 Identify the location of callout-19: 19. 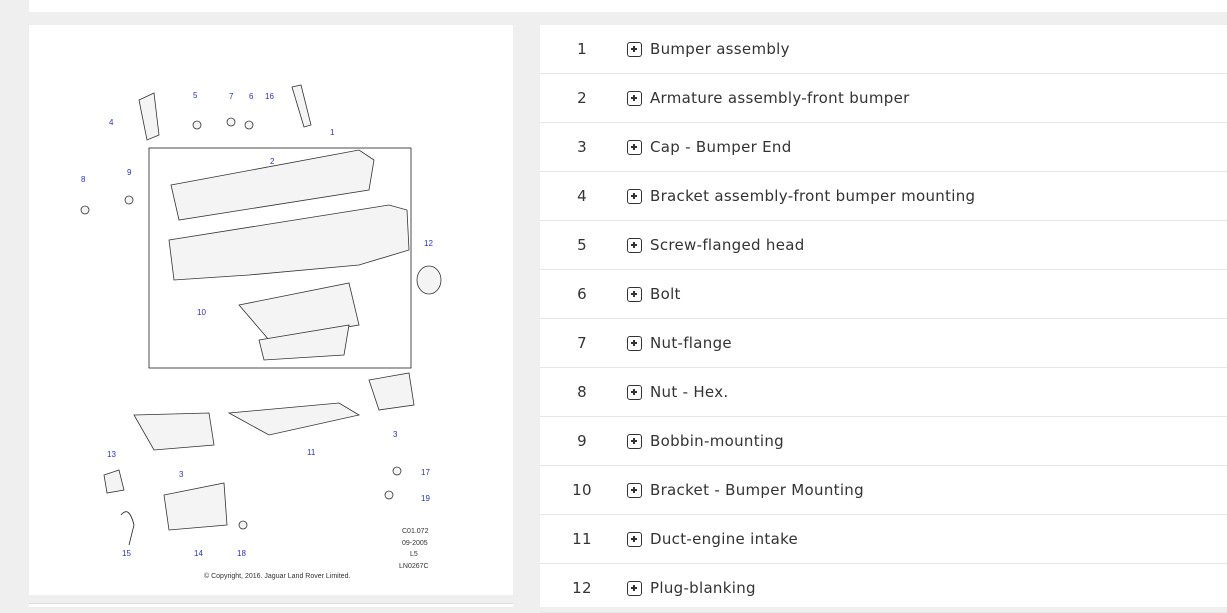
(425, 498).